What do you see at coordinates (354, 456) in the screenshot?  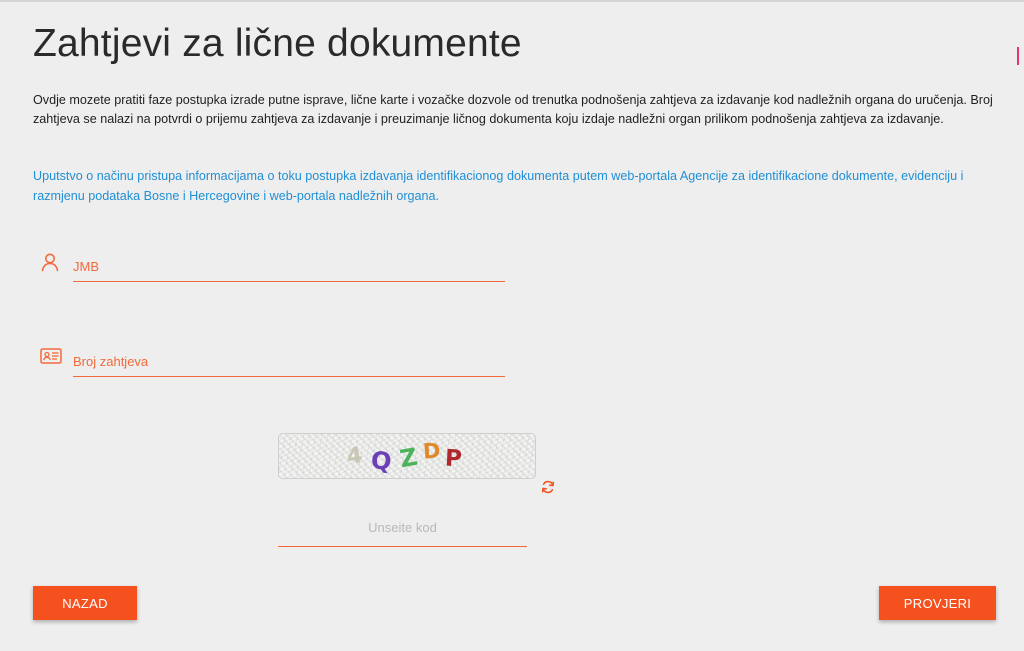 I see `captcha-char: 4` at bounding box center [354, 456].